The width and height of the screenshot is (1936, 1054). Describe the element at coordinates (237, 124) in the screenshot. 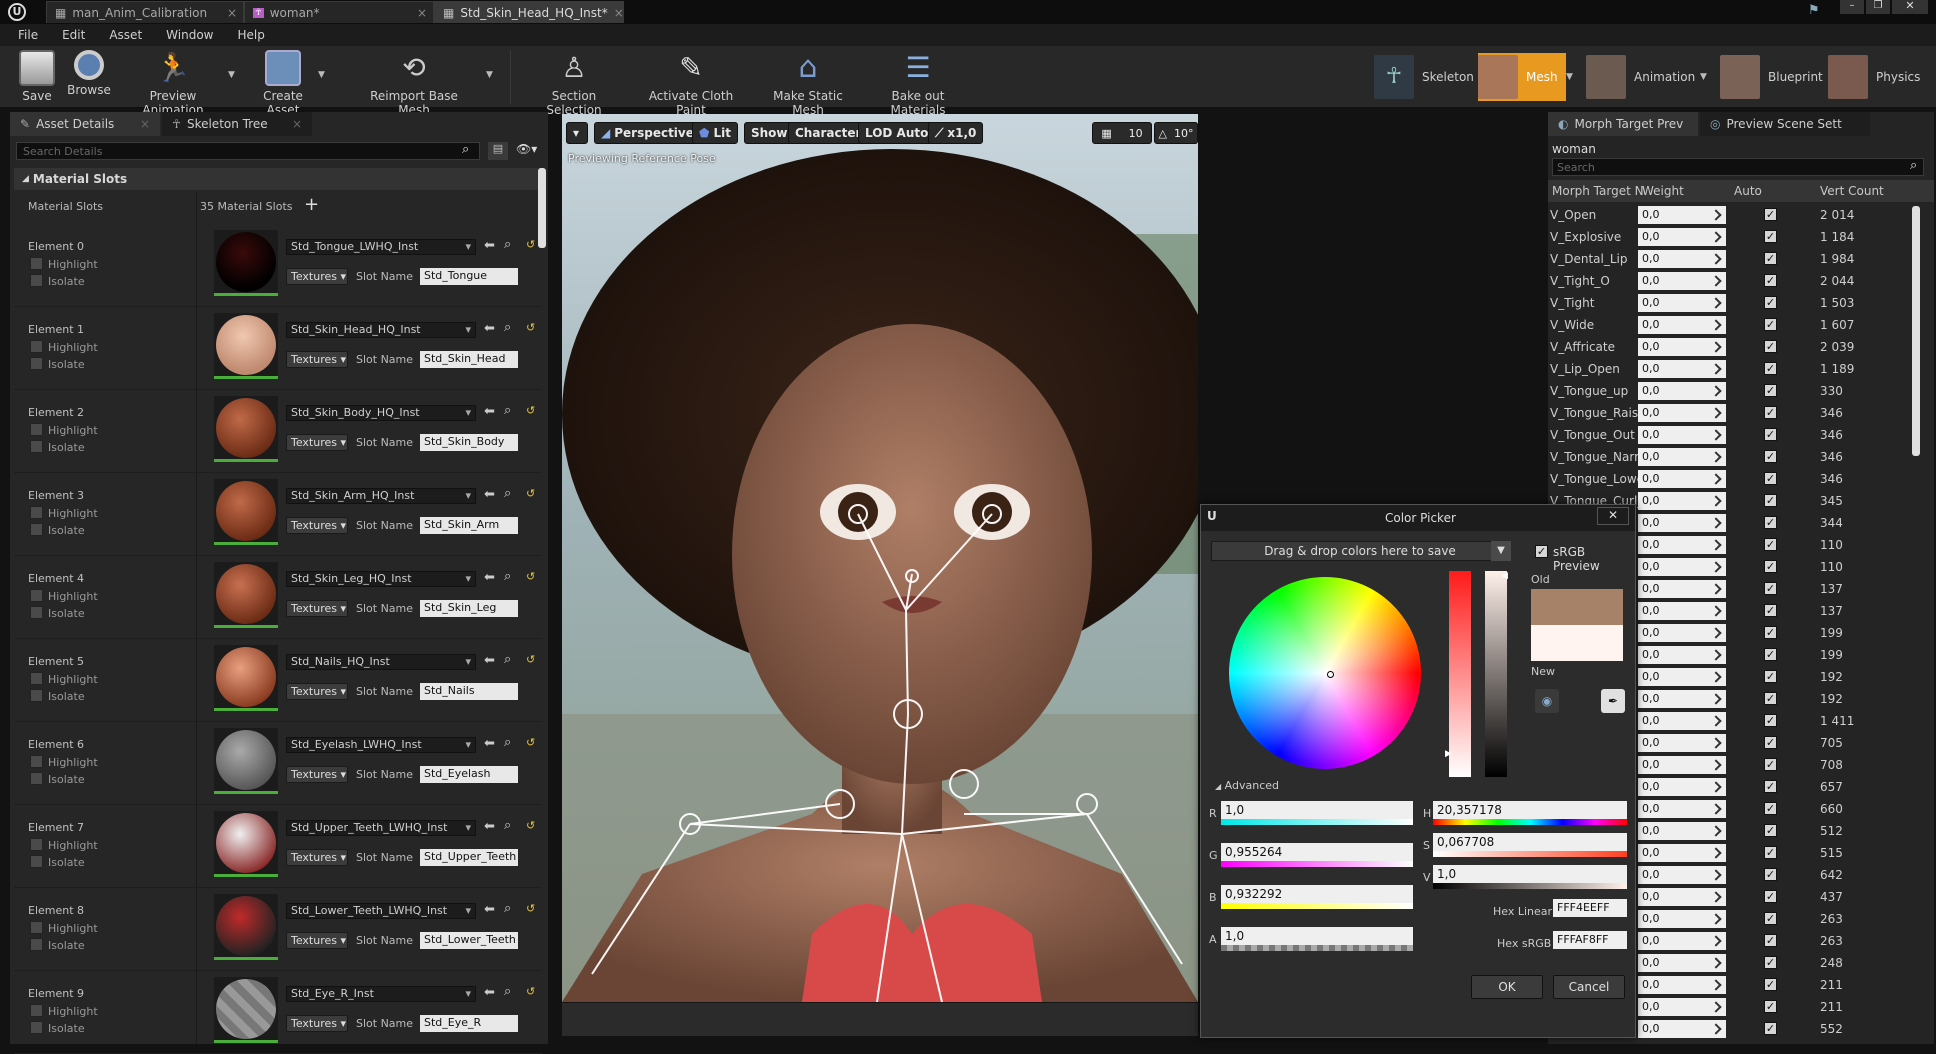

I see `tab-skeleton-tree: ☥ Skeleton Tree ×` at that location.